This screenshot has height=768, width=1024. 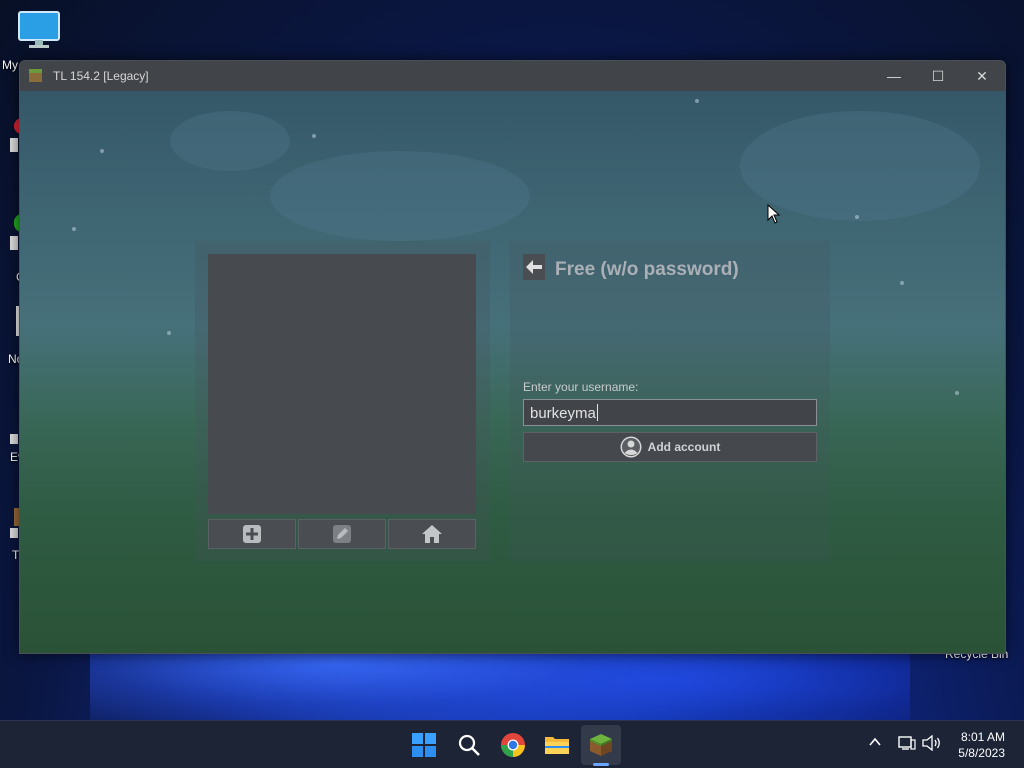 I want to click on network-status-button, so click(x=907, y=744).